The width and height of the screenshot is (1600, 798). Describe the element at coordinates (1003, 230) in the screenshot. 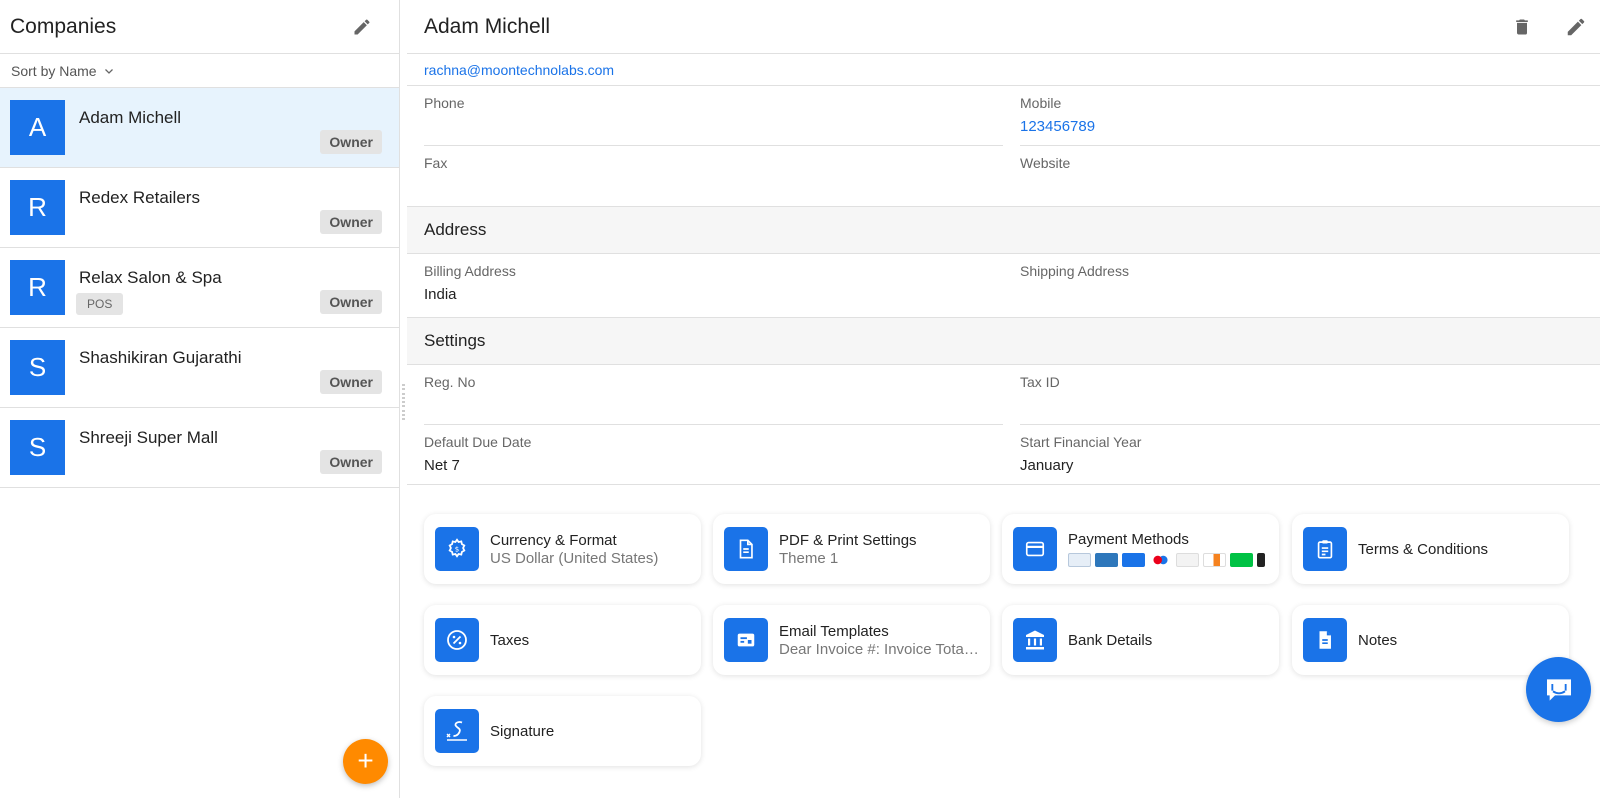

I see `address-section-heading: Address` at that location.